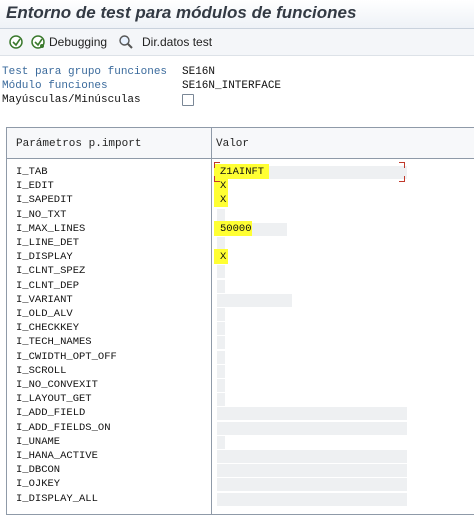  I want to click on param-name: I_NO_CONVEXIT, so click(57, 385).